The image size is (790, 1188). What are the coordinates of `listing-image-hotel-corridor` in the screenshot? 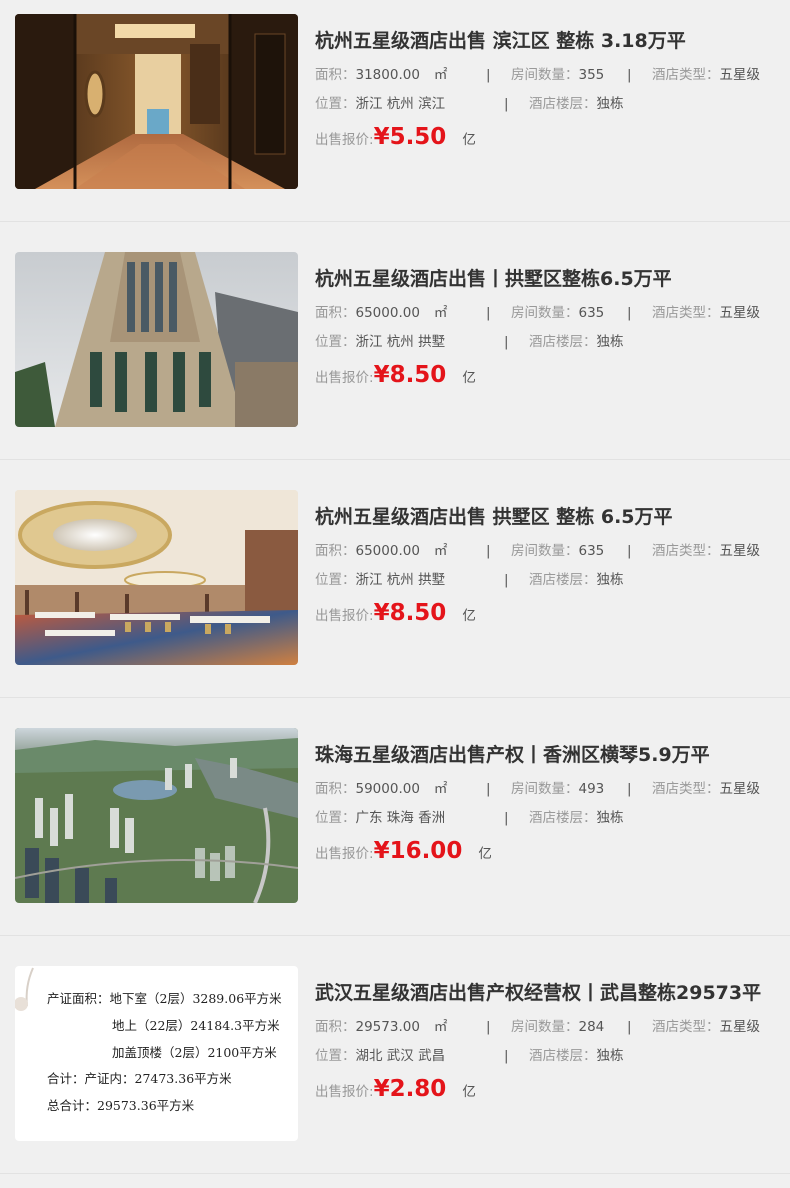 It's located at (156, 101).